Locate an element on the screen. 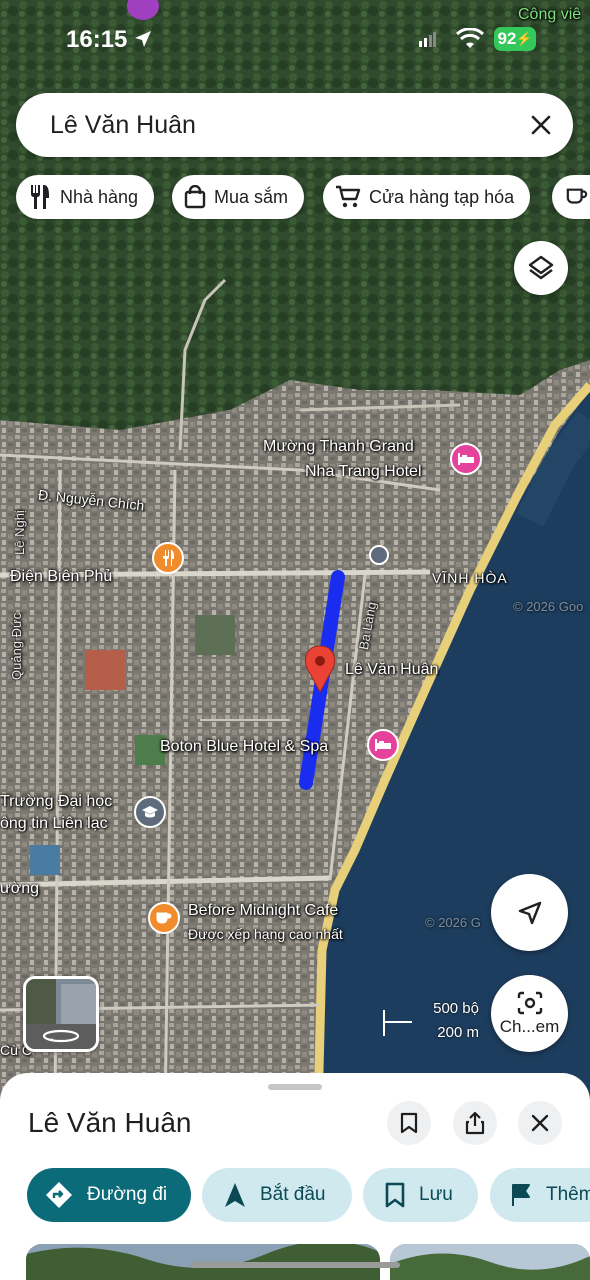 The height and width of the screenshot is (1280, 590). photo-image is located at coordinates (490, 1262).